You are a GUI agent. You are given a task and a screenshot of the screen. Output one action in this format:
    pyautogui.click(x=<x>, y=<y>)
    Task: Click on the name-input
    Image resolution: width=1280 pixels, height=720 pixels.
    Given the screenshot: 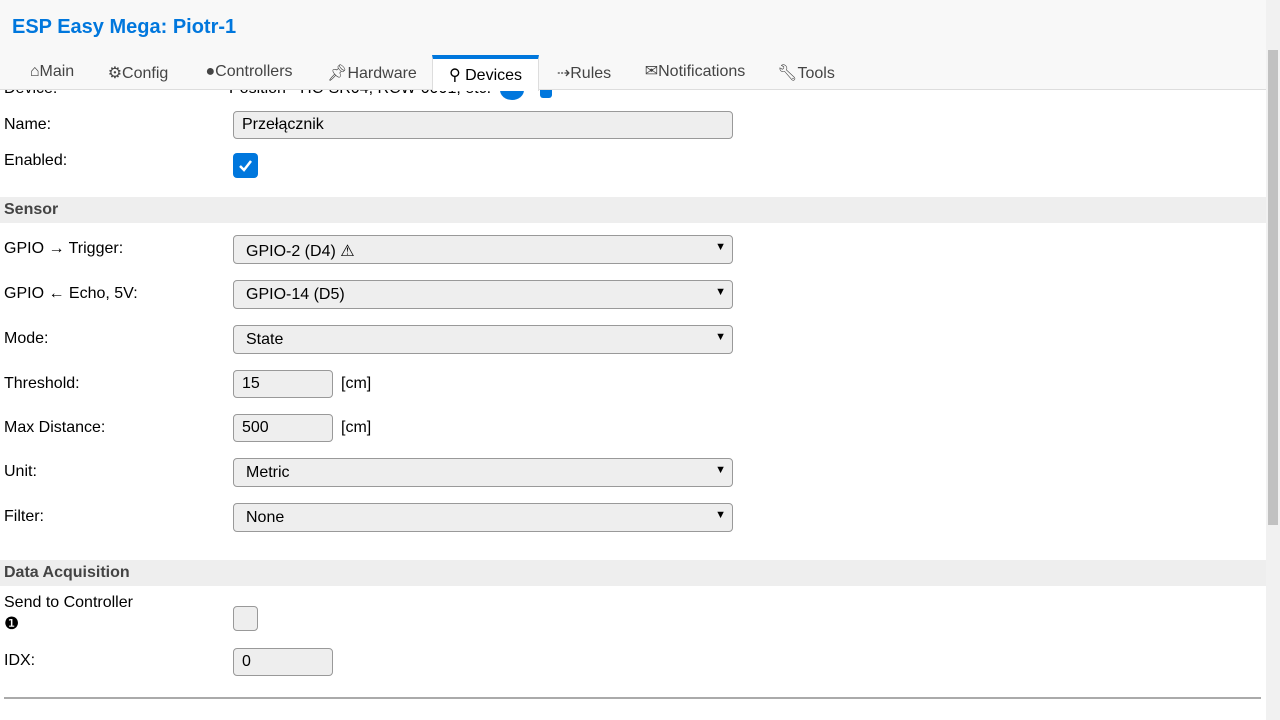 What is the action you would take?
    pyautogui.click(x=483, y=125)
    